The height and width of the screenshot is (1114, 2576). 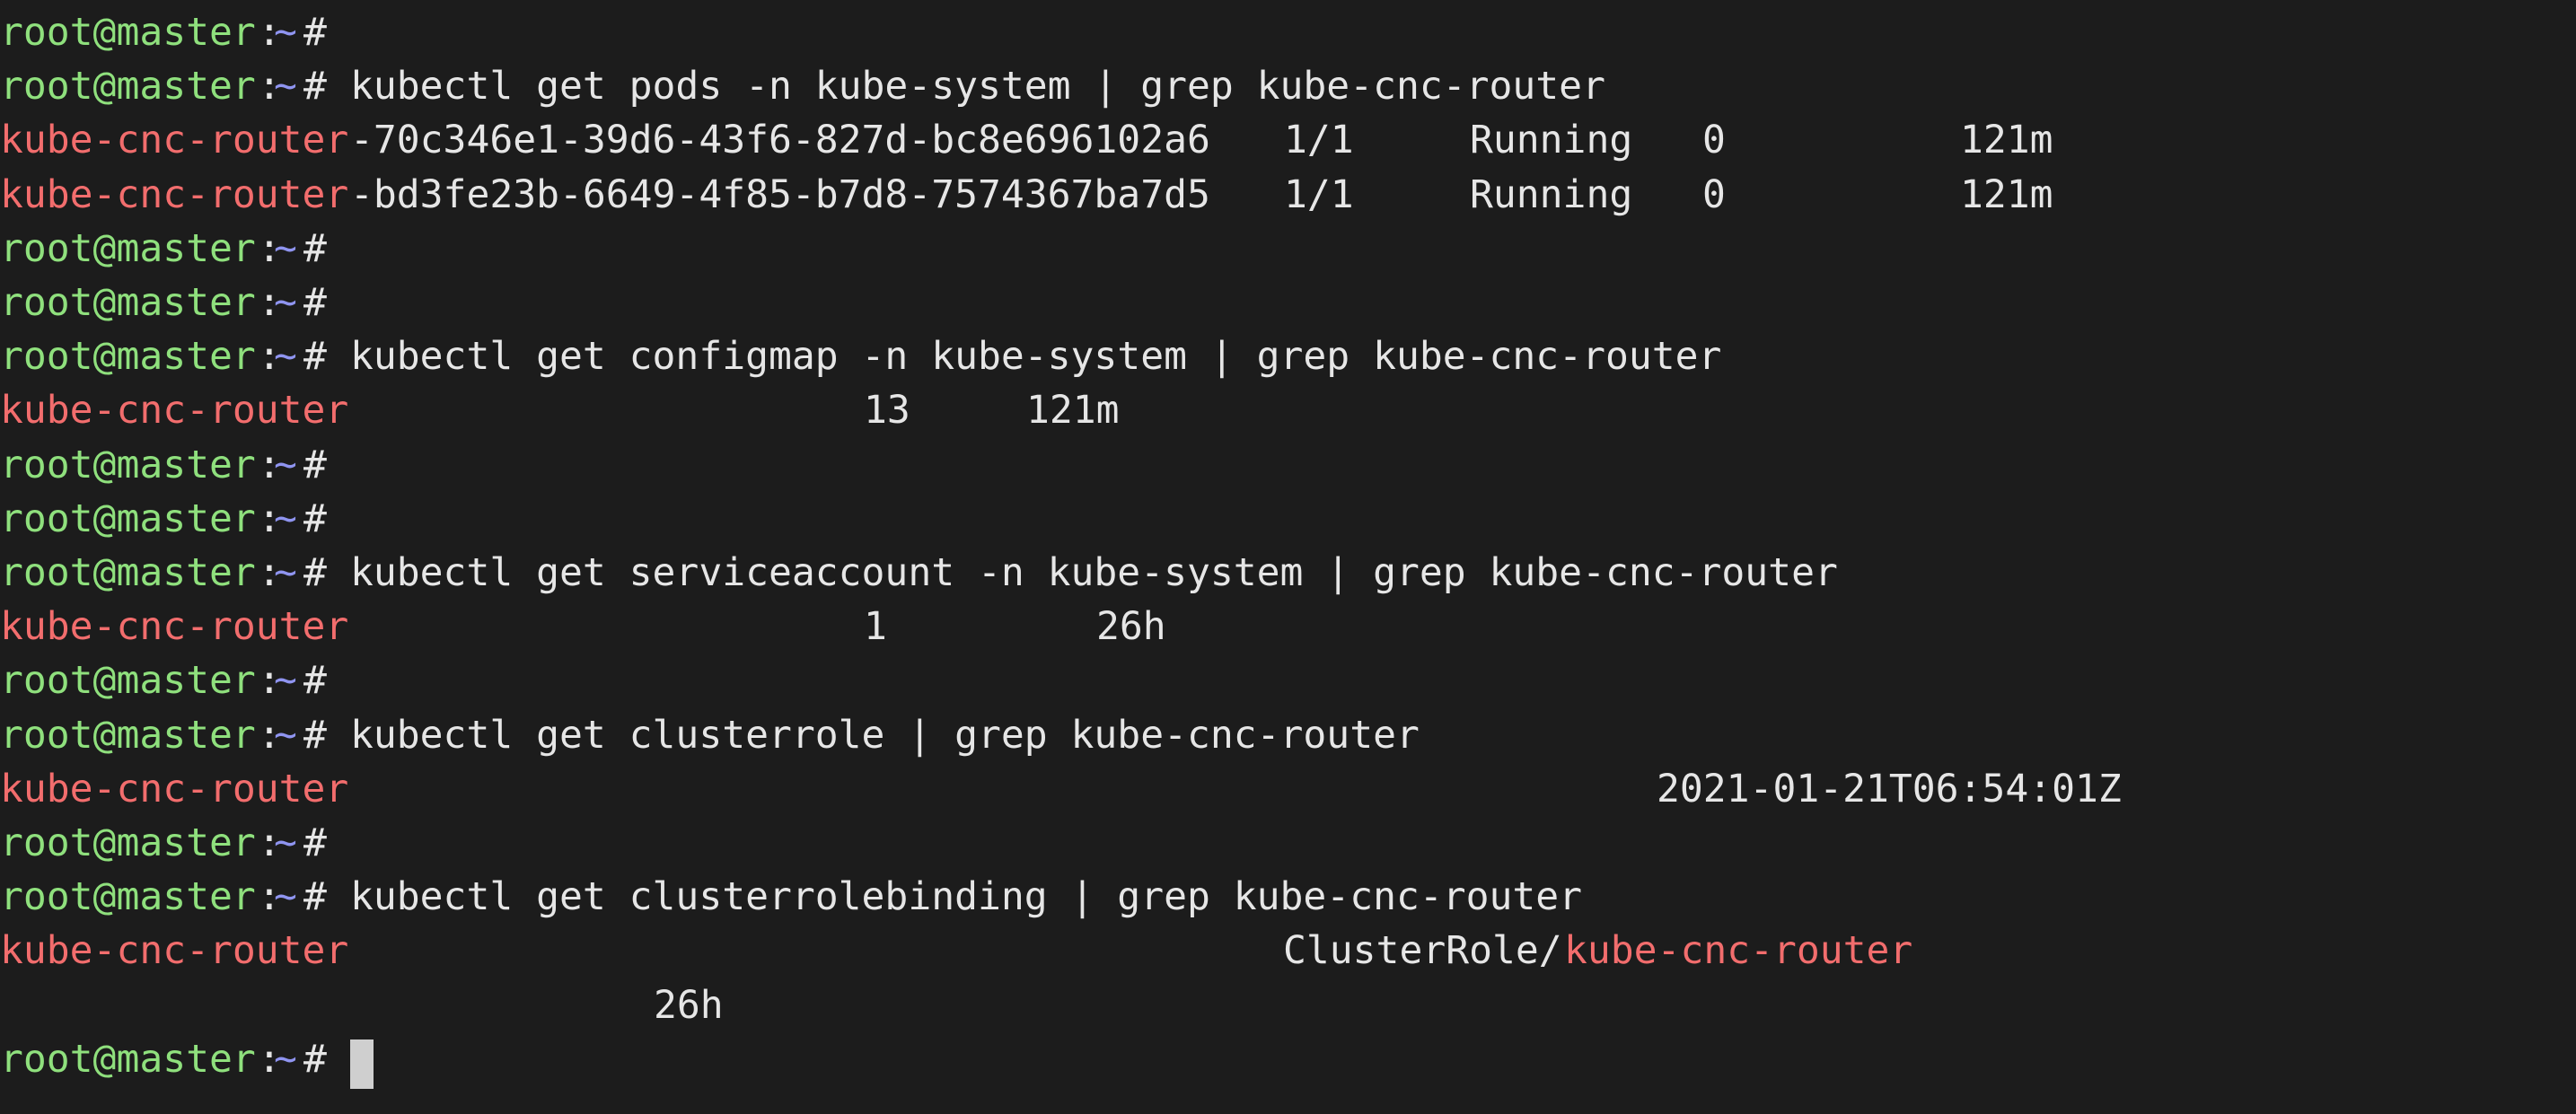 I want to click on output-text: -bd3fe23b-6649-4f85-b7d8-7574367ba7d5, so click(x=780, y=194).